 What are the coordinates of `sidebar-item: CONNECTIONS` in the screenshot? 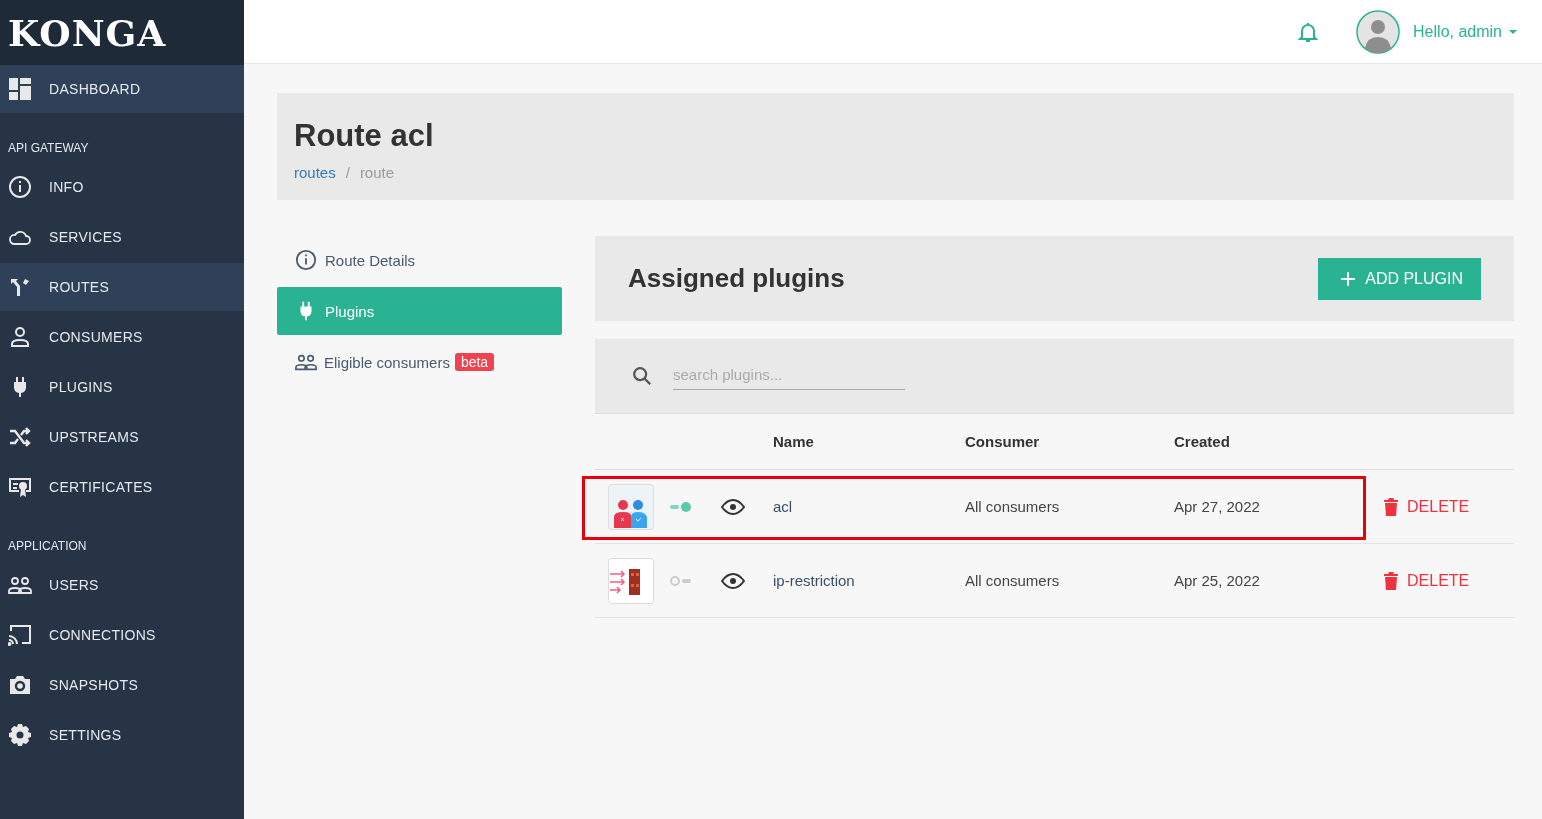 It's located at (122, 635).